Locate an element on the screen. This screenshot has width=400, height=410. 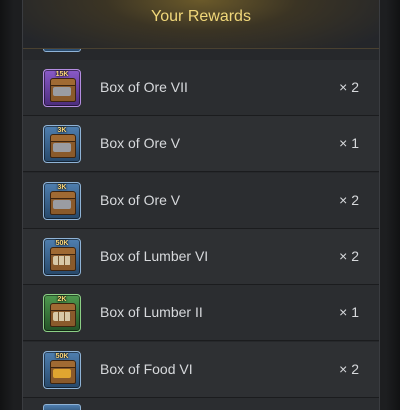
box-amount-tag: 2K is located at coordinates (62, 299).